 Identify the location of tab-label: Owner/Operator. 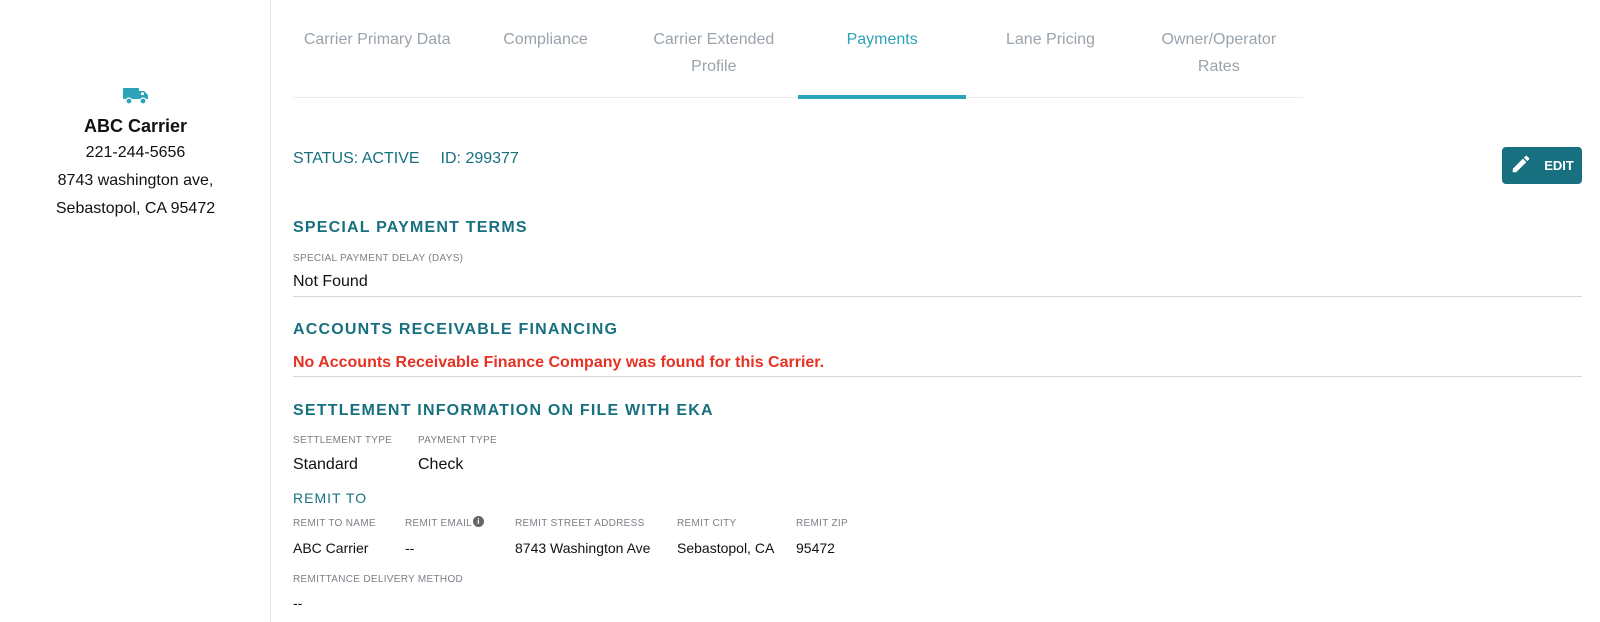
(1219, 39).